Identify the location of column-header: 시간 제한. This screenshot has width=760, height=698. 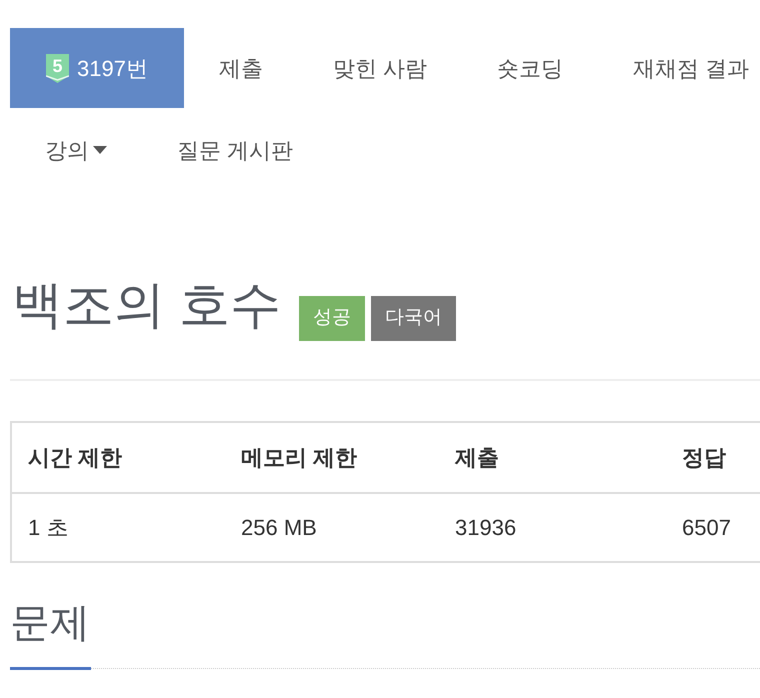
(118, 457).